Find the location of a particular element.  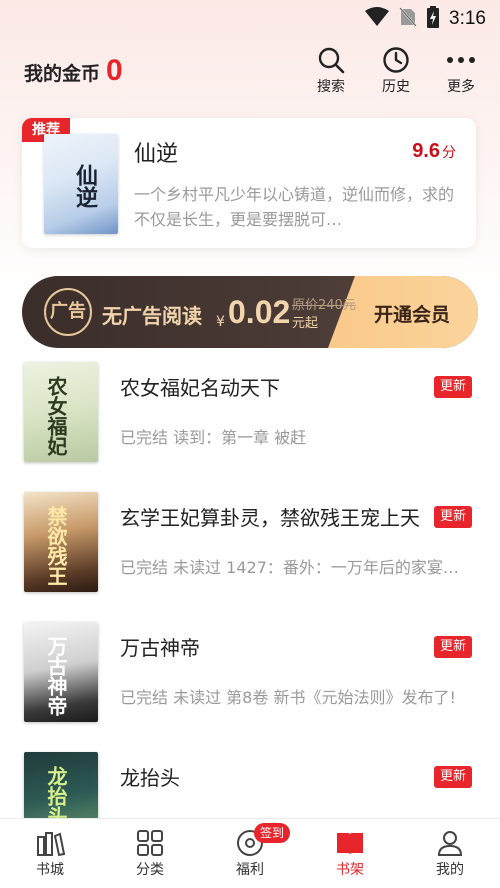

bottom-nav: 书城 分类 福利 签到 书架 我的 is located at coordinates (250, 853).